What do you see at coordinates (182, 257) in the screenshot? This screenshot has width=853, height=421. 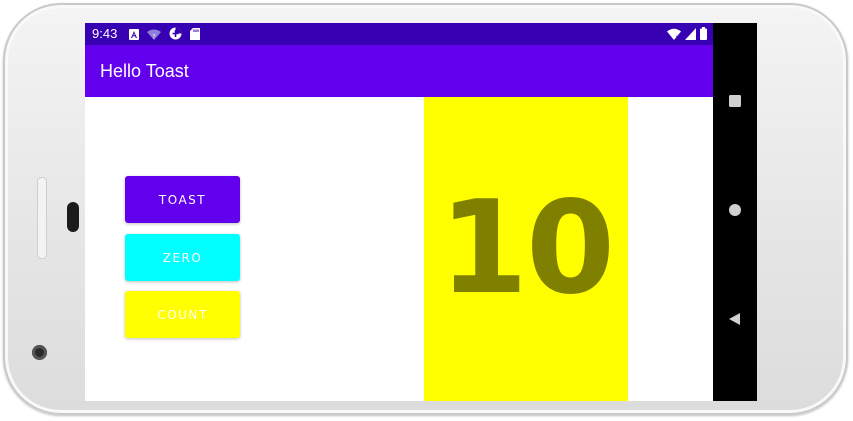 I see `zero-button: ZERO` at bounding box center [182, 257].